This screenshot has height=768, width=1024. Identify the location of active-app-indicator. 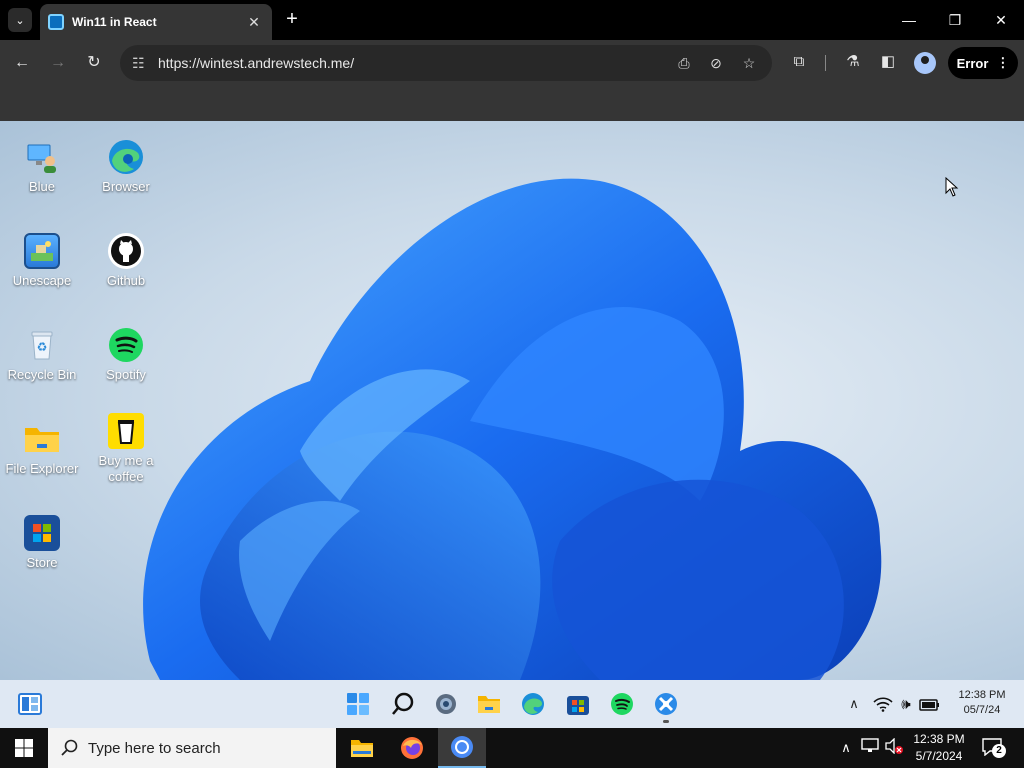
(666, 721).